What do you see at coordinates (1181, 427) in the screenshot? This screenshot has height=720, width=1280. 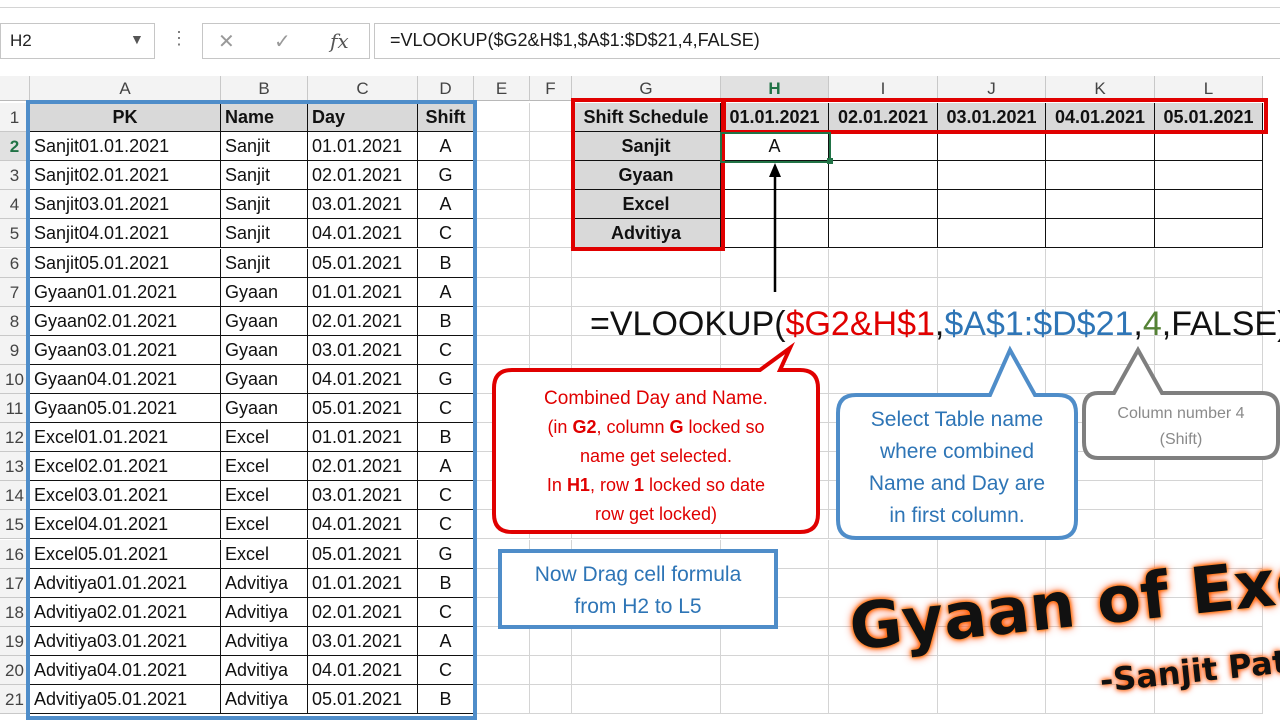 I see `column-number-callout: Column number 4 (Shift)` at bounding box center [1181, 427].